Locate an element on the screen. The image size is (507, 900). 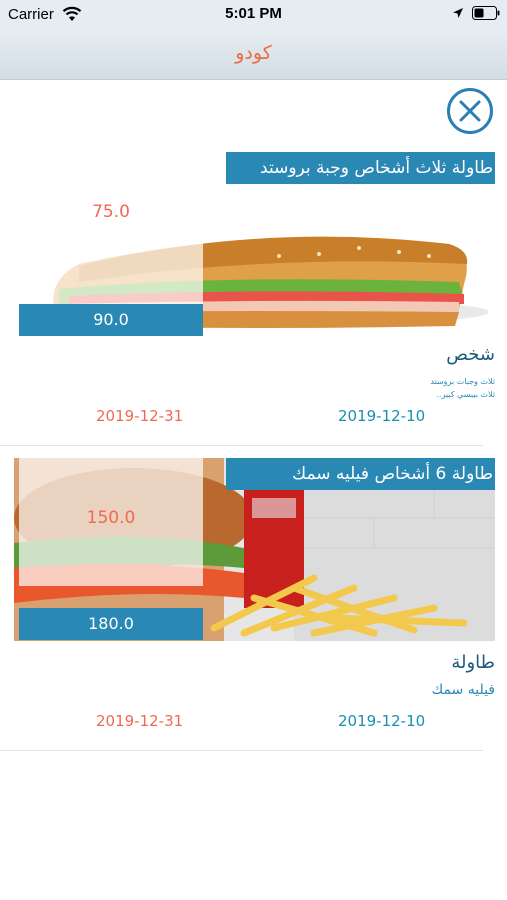
offer-title: طاولة 6 أشخاص فيليه سمك is located at coordinates (360, 474).